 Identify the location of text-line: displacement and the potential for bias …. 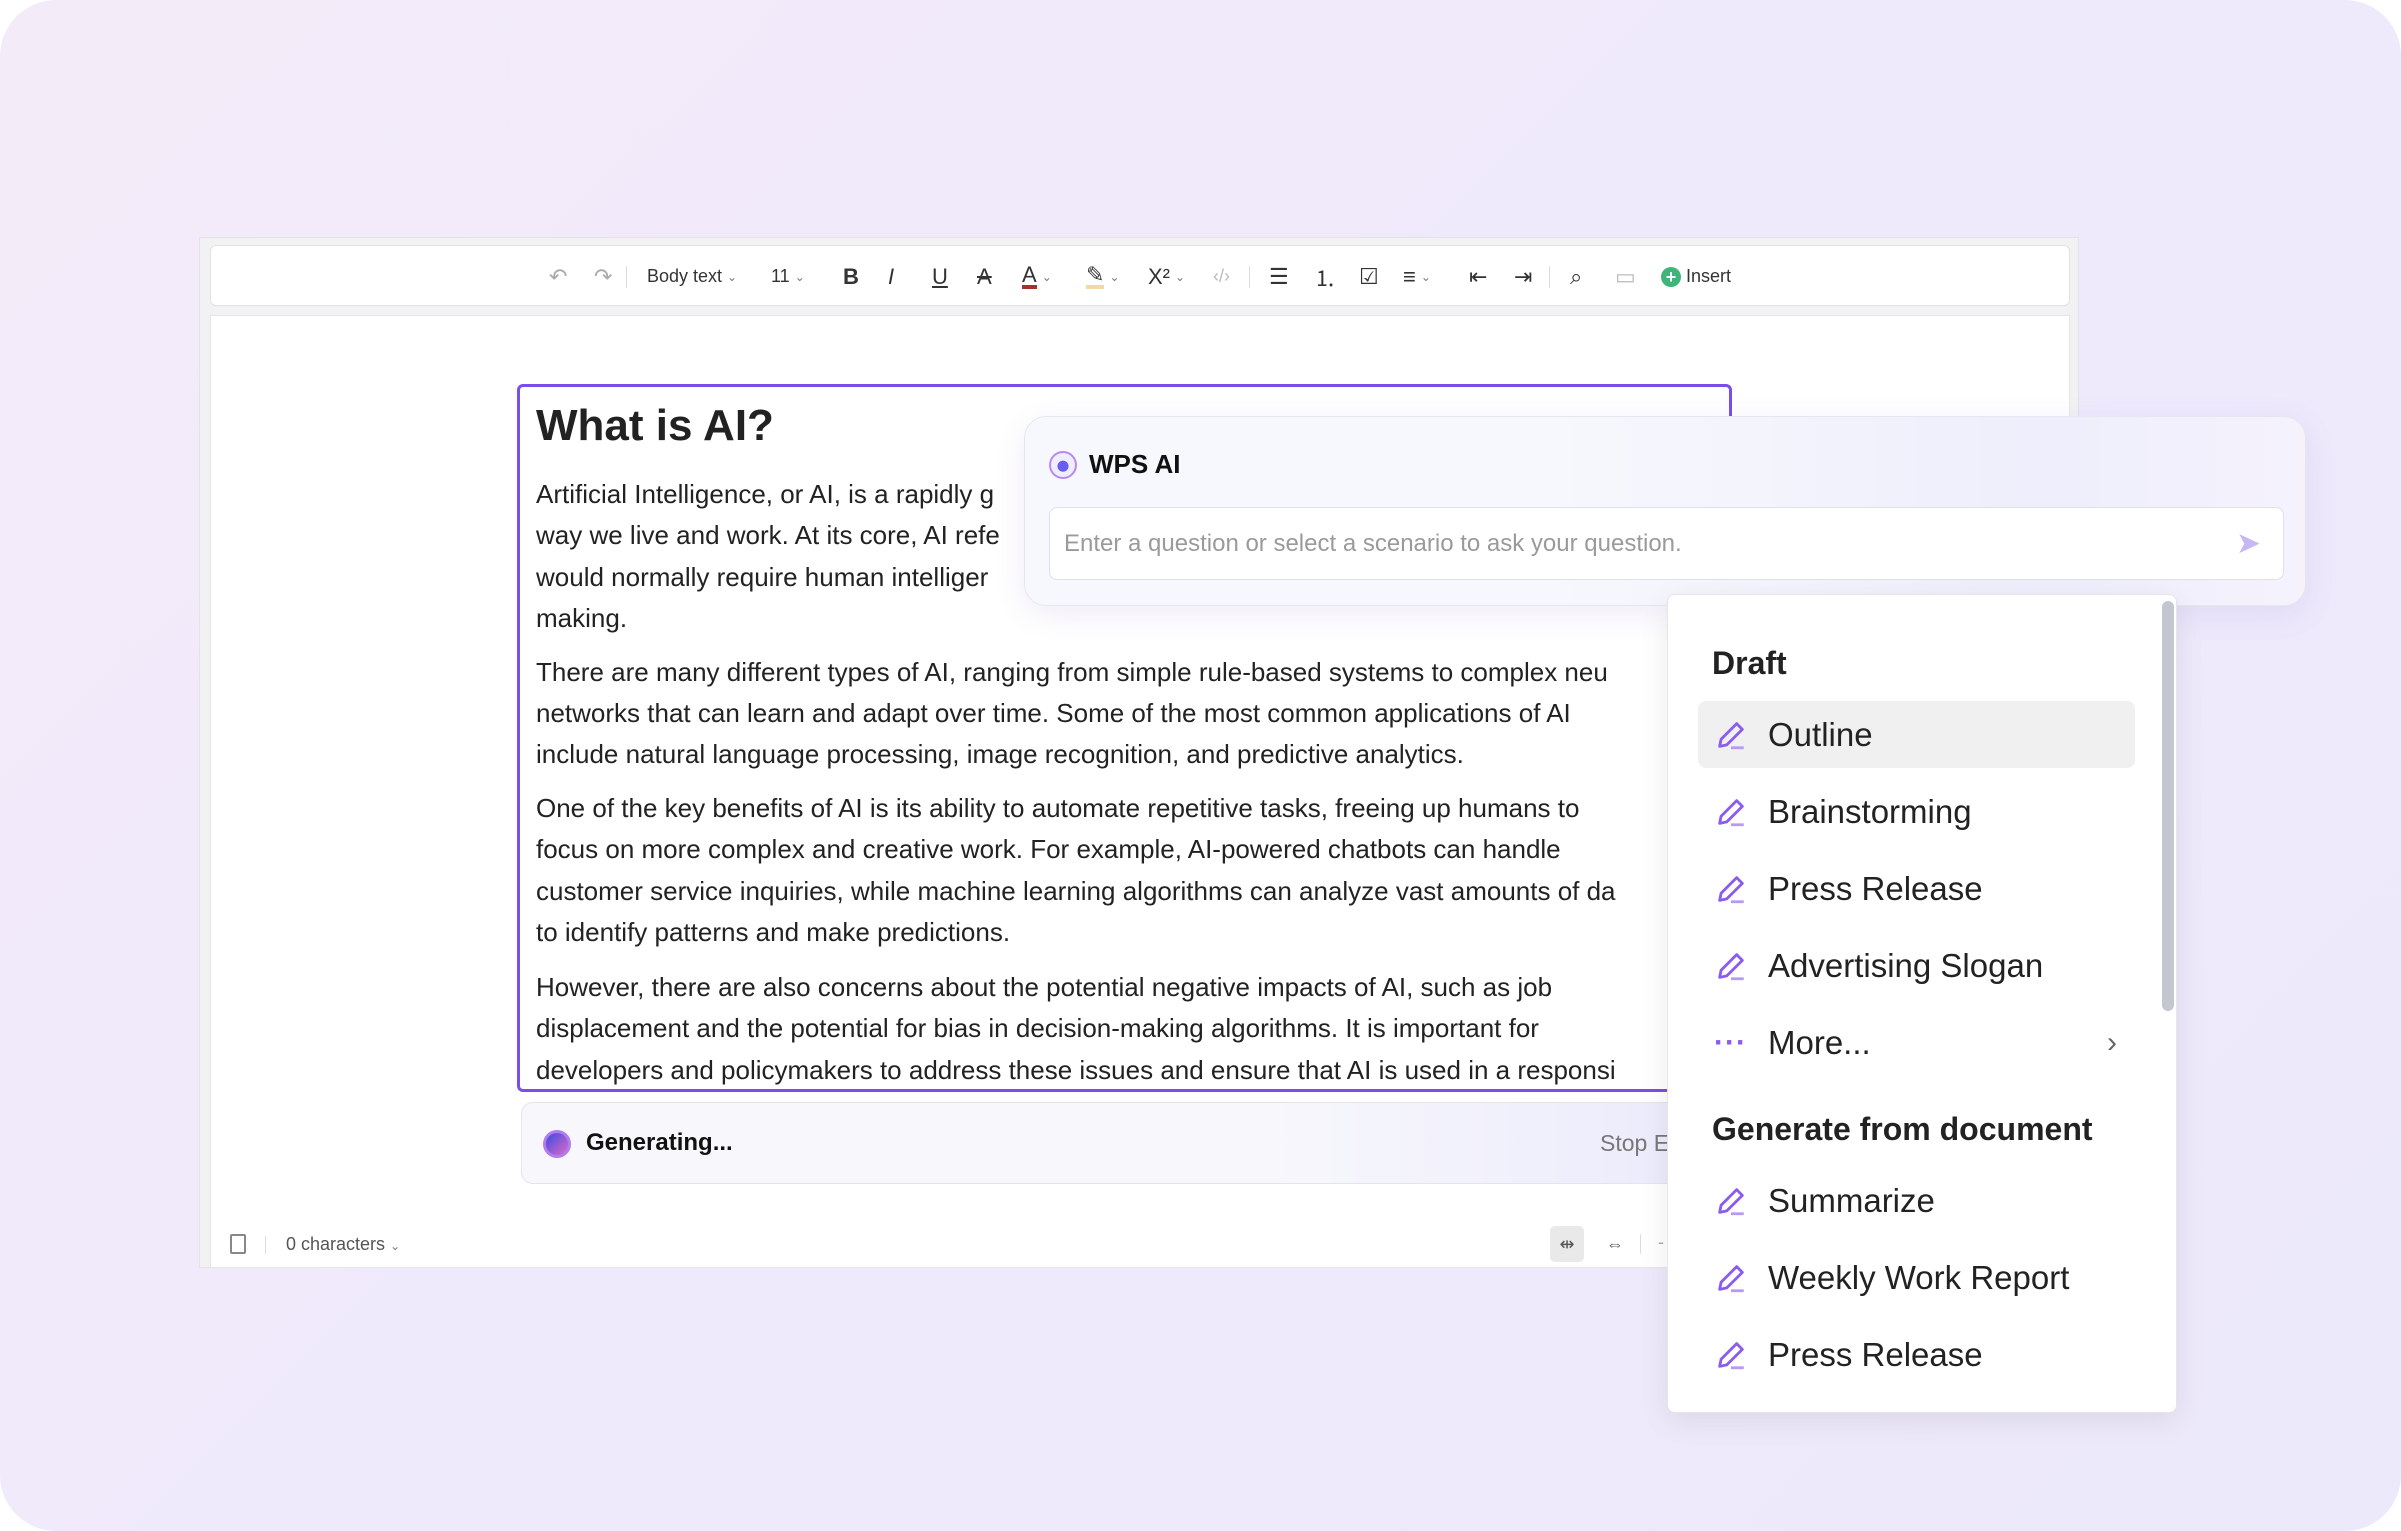
(1037, 1028).